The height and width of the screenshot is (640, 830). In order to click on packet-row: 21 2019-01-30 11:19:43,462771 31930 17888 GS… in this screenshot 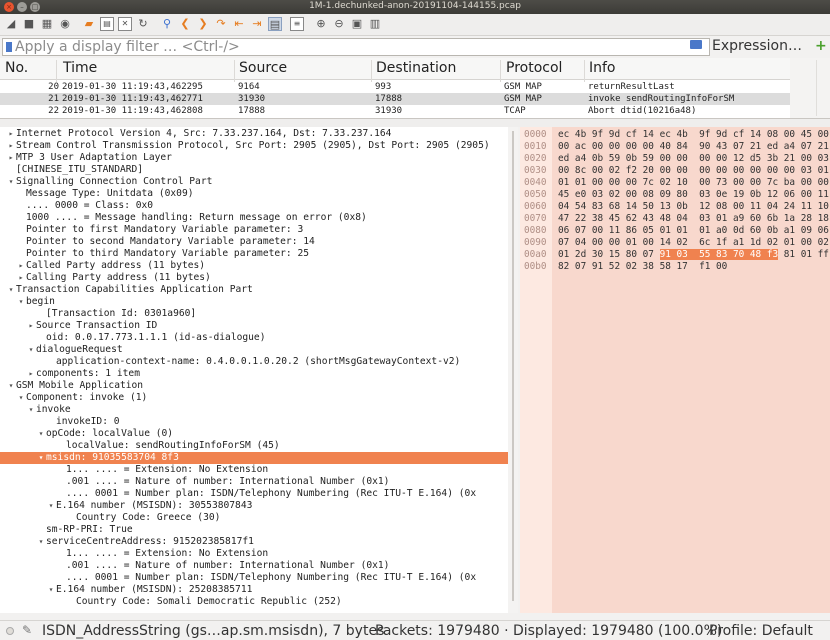, I will do `click(395, 99)`.